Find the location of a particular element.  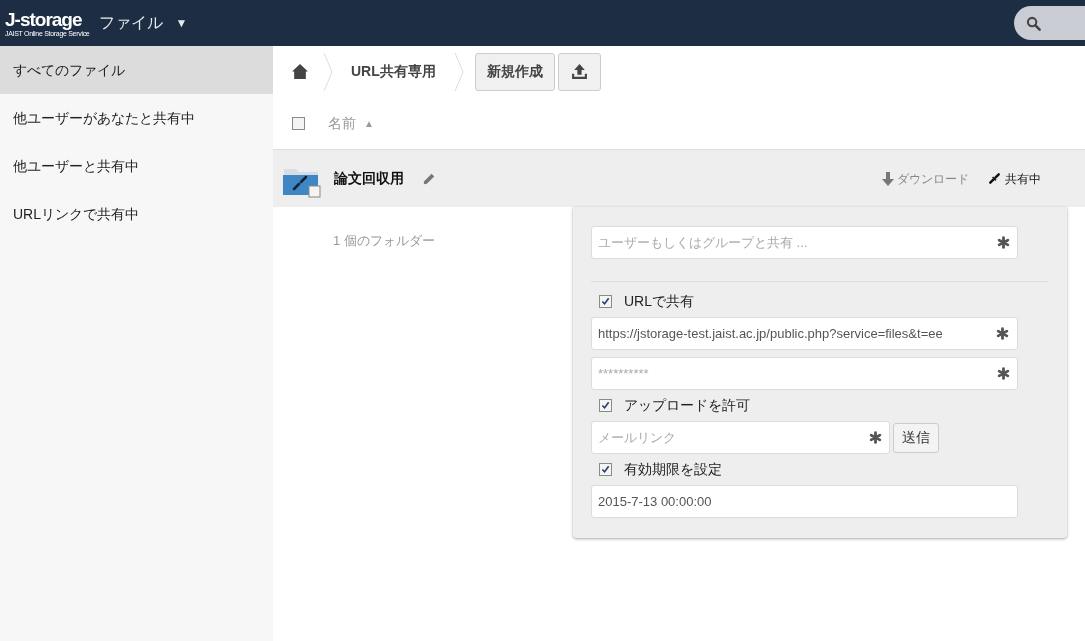

file-name: 論文回収用 is located at coordinates (369, 178).